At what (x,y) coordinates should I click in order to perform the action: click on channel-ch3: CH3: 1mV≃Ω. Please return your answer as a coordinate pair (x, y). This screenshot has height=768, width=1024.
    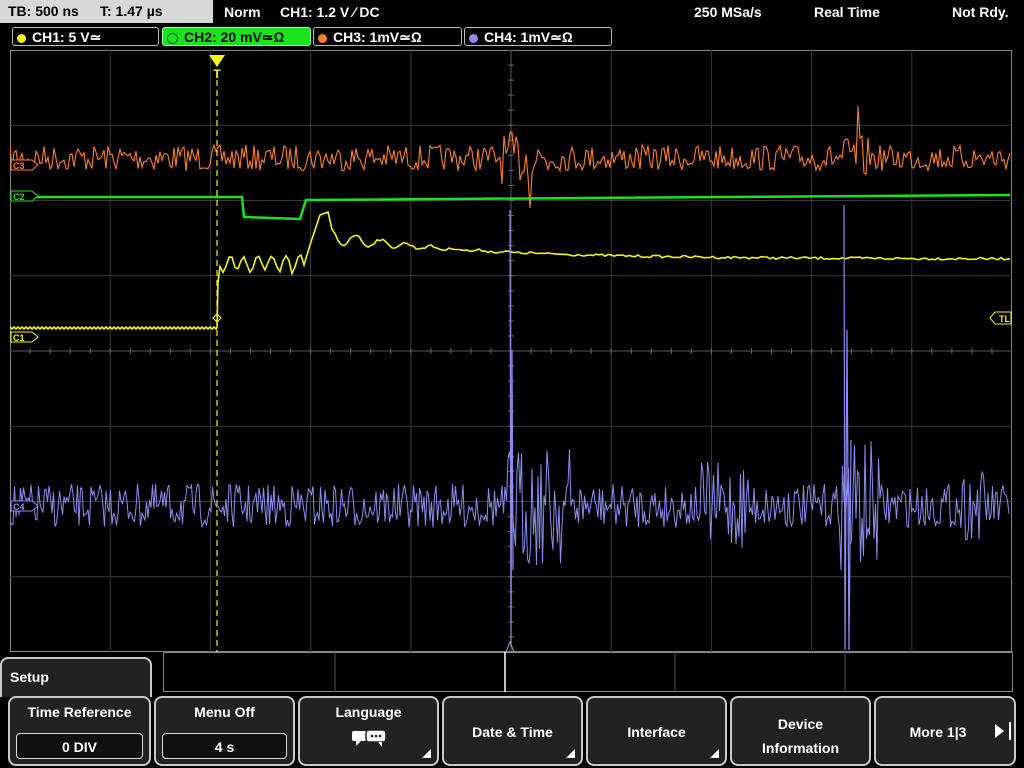
    Looking at the image, I should click on (387, 36).